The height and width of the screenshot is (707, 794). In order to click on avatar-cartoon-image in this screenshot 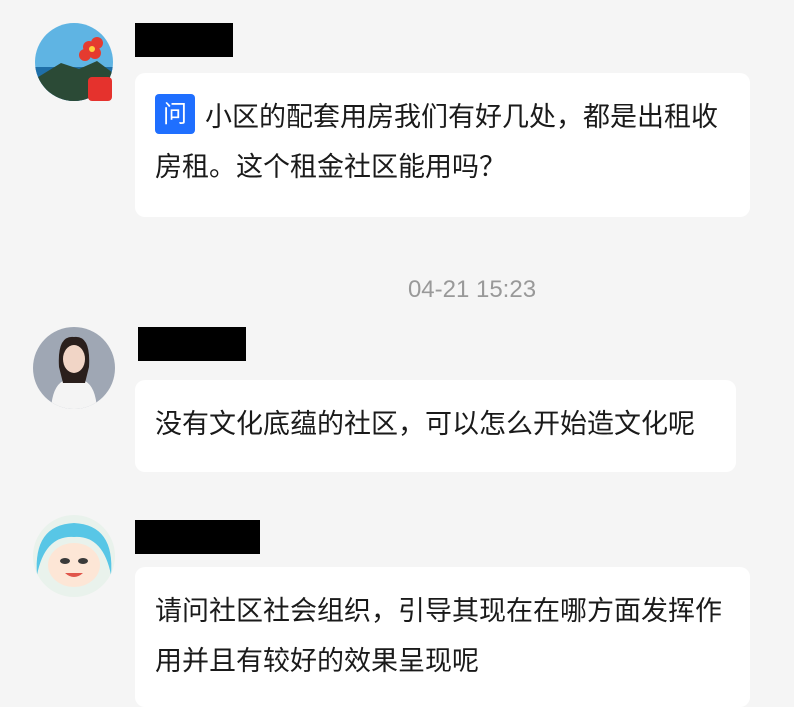, I will do `click(74, 556)`.